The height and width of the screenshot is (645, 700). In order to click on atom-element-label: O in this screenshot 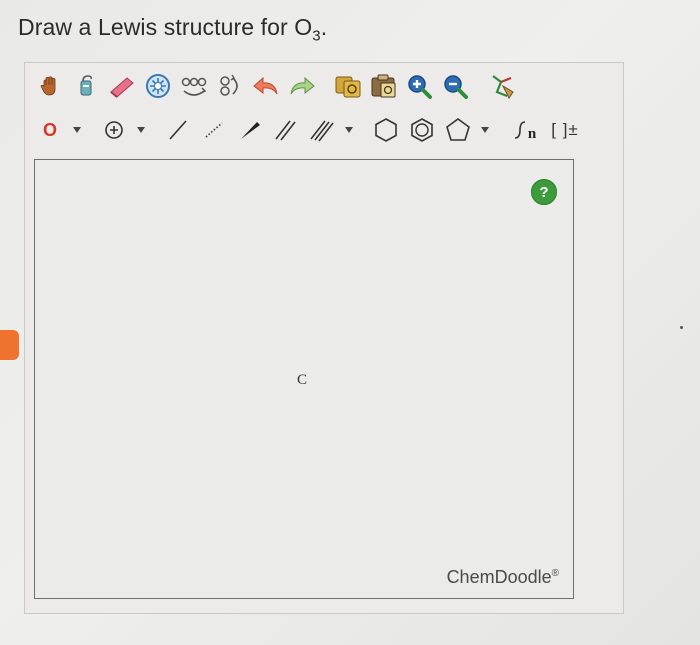, I will do `click(49, 129)`.